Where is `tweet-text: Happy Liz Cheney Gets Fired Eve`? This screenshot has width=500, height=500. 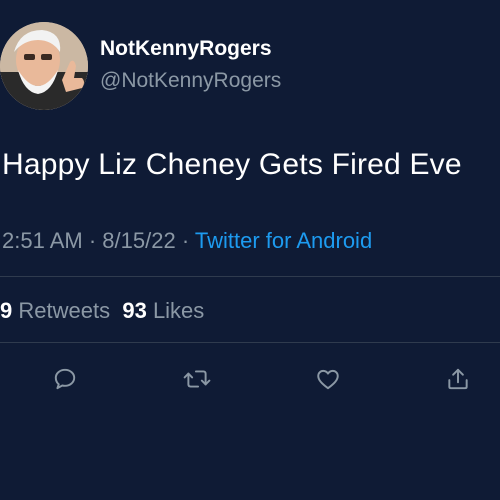
tweet-text: Happy Liz Cheney Gets Fired Eve is located at coordinates (232, 164).